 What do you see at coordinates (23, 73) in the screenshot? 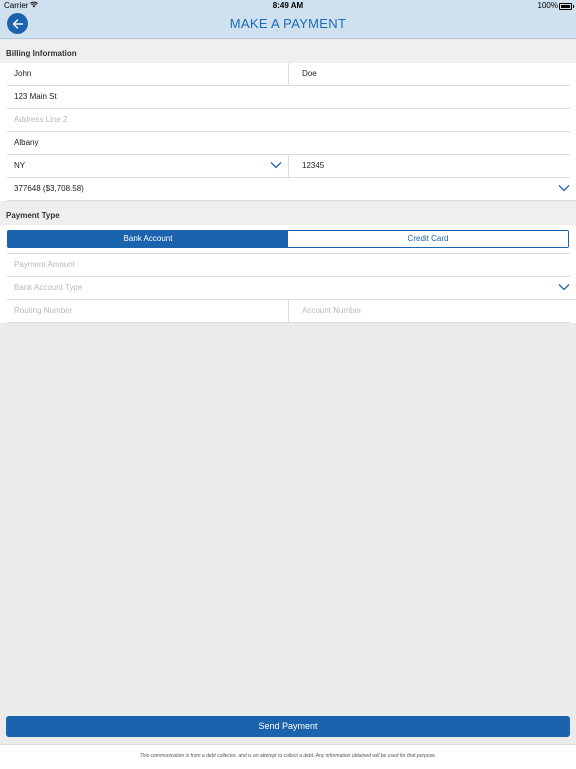
I see `first-name-value: John` at bounding box center [23, 73].